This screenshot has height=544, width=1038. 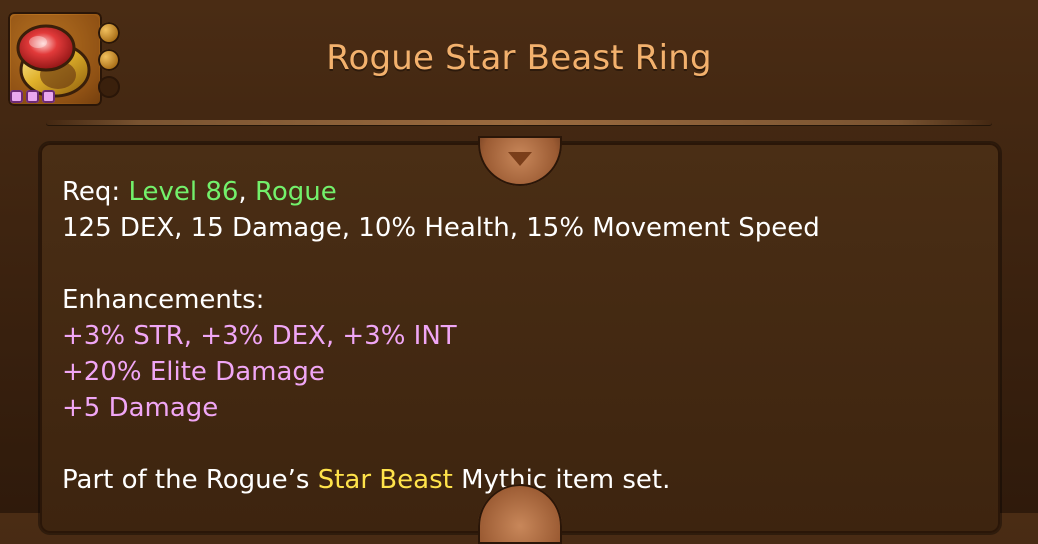 I want to click on enhancement-line: +3% STR, +3% DEX, +3% INT, so click(x=259, y=336).